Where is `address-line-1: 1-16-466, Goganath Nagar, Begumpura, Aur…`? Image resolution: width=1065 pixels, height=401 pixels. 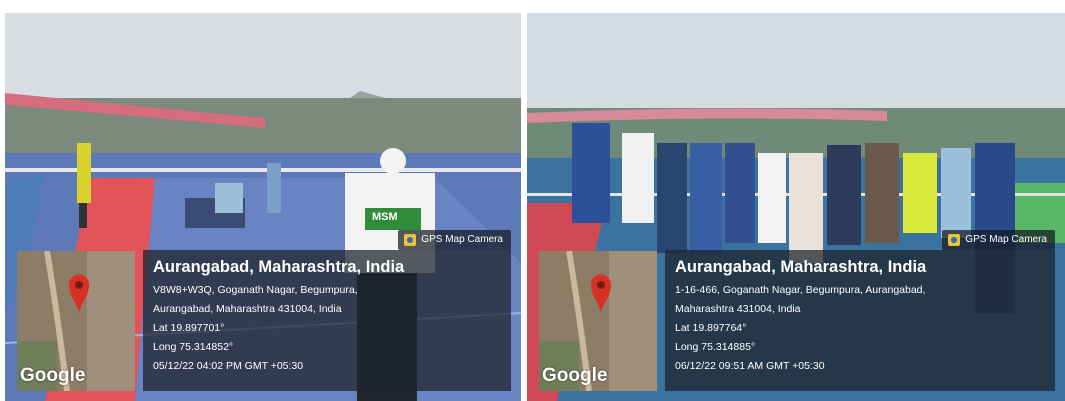 address-line-1: 1-16-466, Goganath Nagar, Begumpura, Aur… is located at coordinates (800, 290).